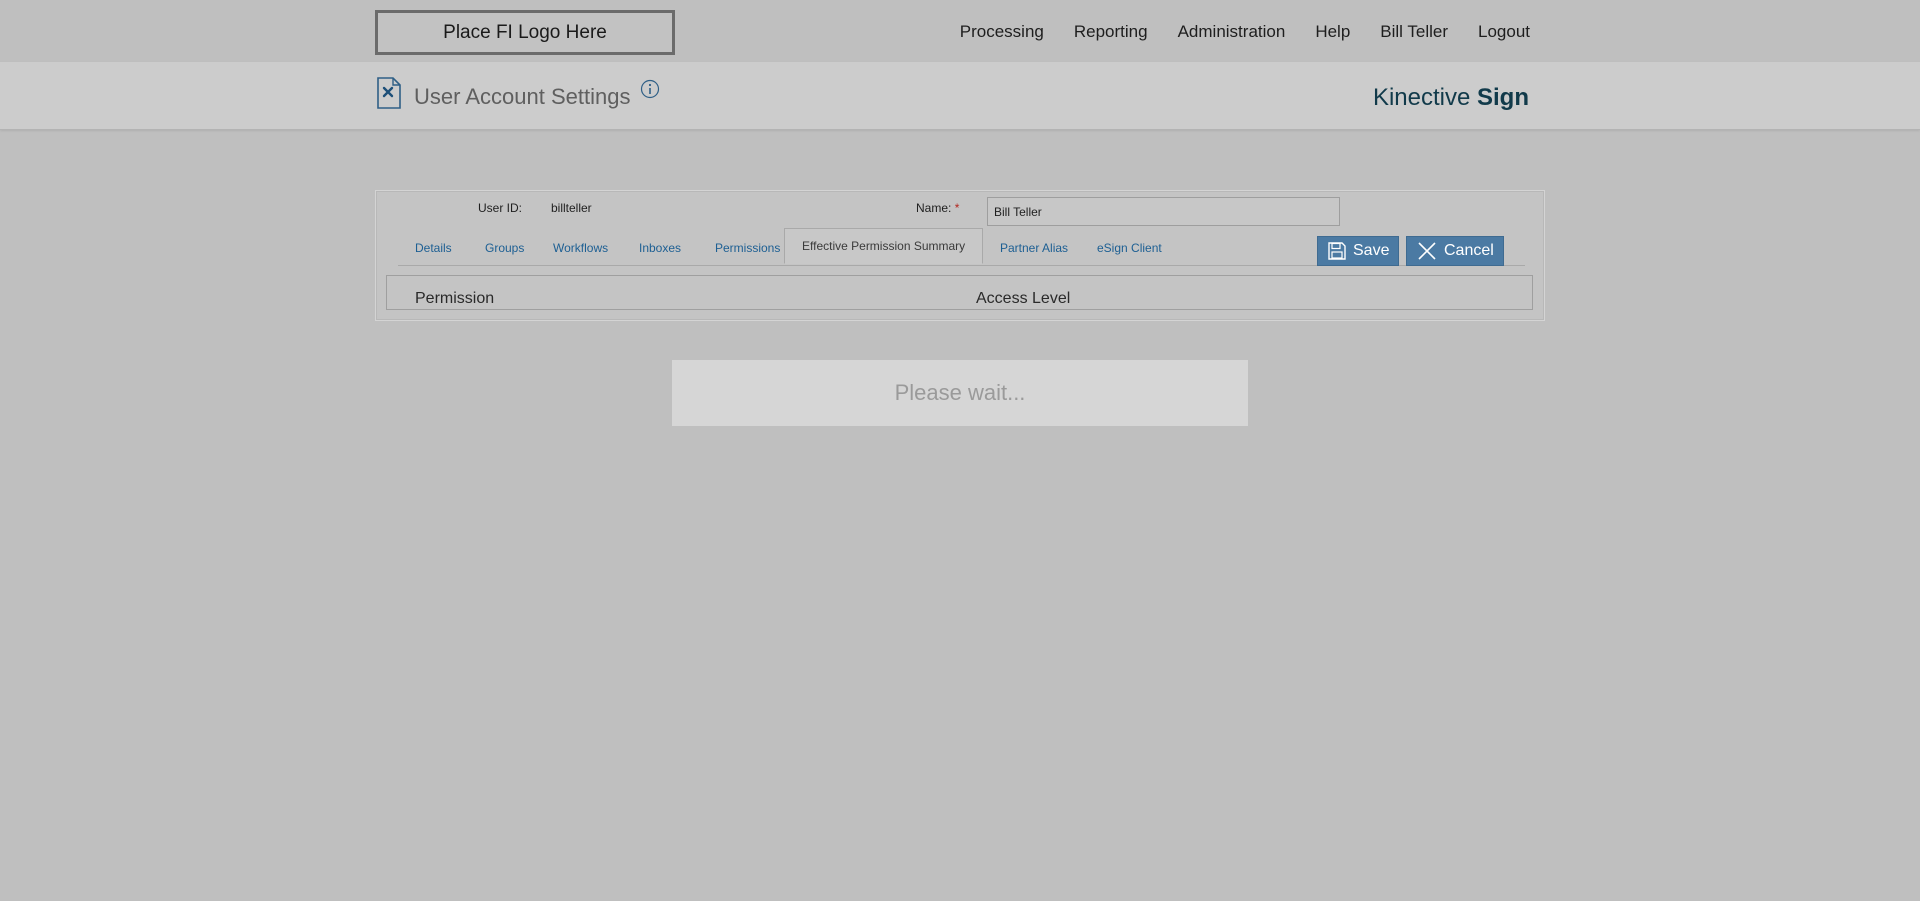  What do you see at coordinates (660, 248) in the screenshot?
I see `tab-inboxes: Inboxes` at bounding box center [660, 248].